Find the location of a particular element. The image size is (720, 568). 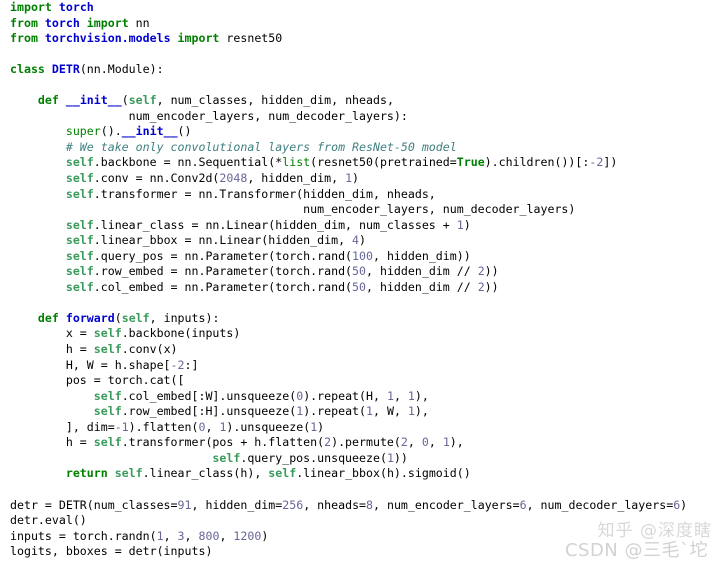

code-line: import torch is located at coordinates (360, 8).